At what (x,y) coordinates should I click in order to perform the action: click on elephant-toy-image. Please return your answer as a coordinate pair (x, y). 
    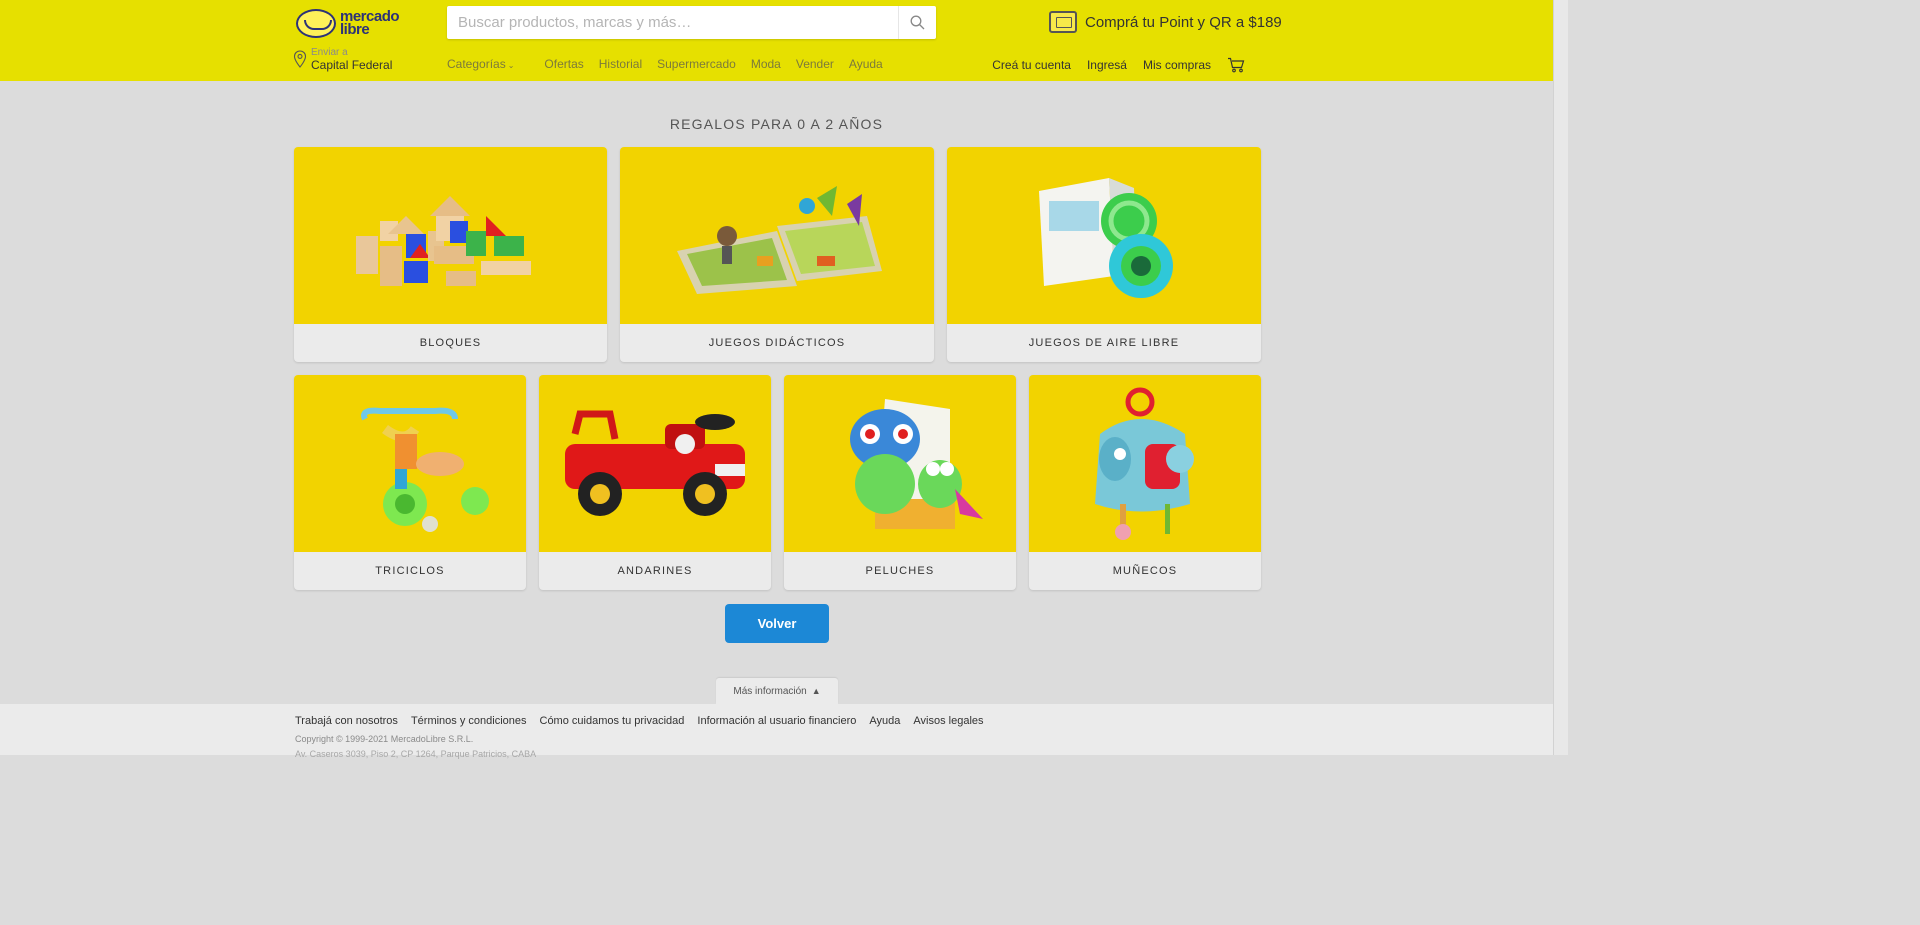
    Looking at the image, I should click on (1145, 463).